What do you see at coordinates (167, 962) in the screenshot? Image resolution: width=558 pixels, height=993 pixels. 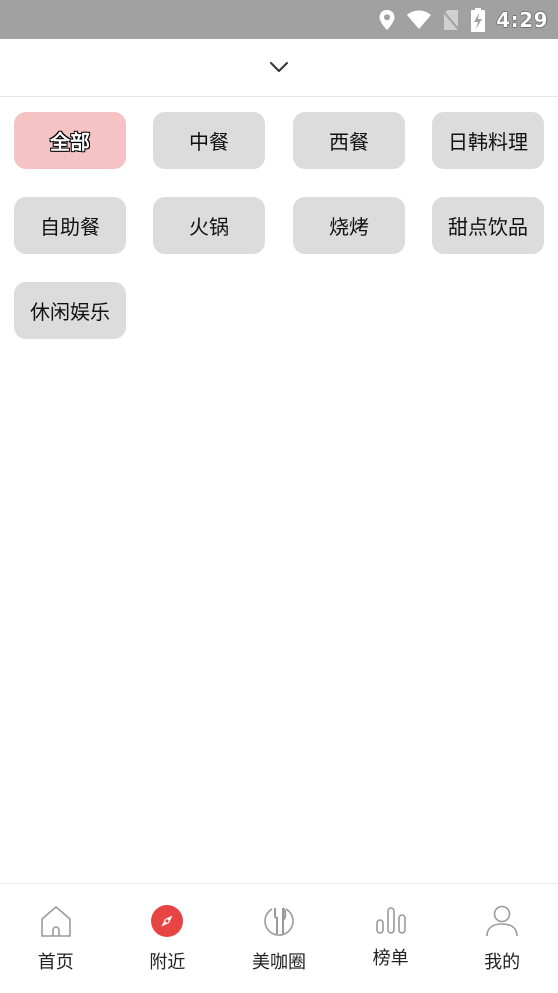 I see `tab-label: 附近` at bounding box center [167, 962].